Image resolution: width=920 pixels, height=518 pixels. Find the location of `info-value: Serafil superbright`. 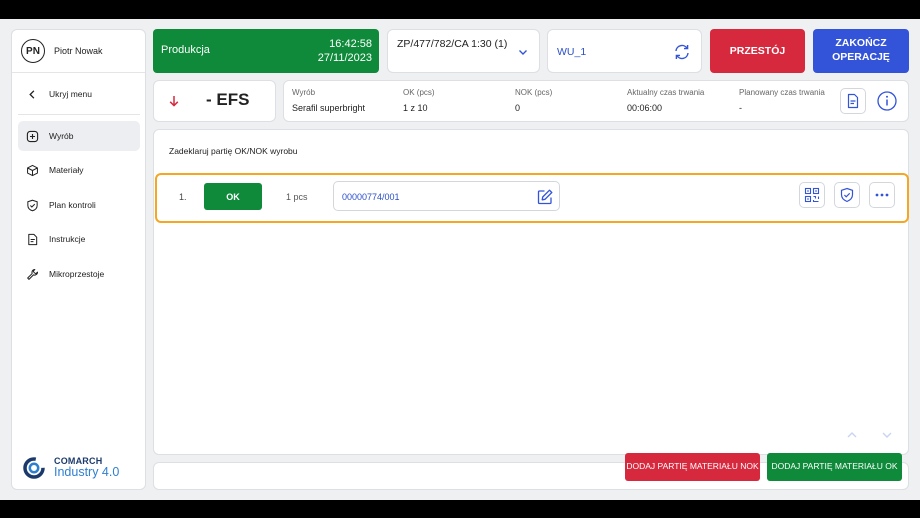

info-value: Serafil superbright is located at coordinates (329, 108).